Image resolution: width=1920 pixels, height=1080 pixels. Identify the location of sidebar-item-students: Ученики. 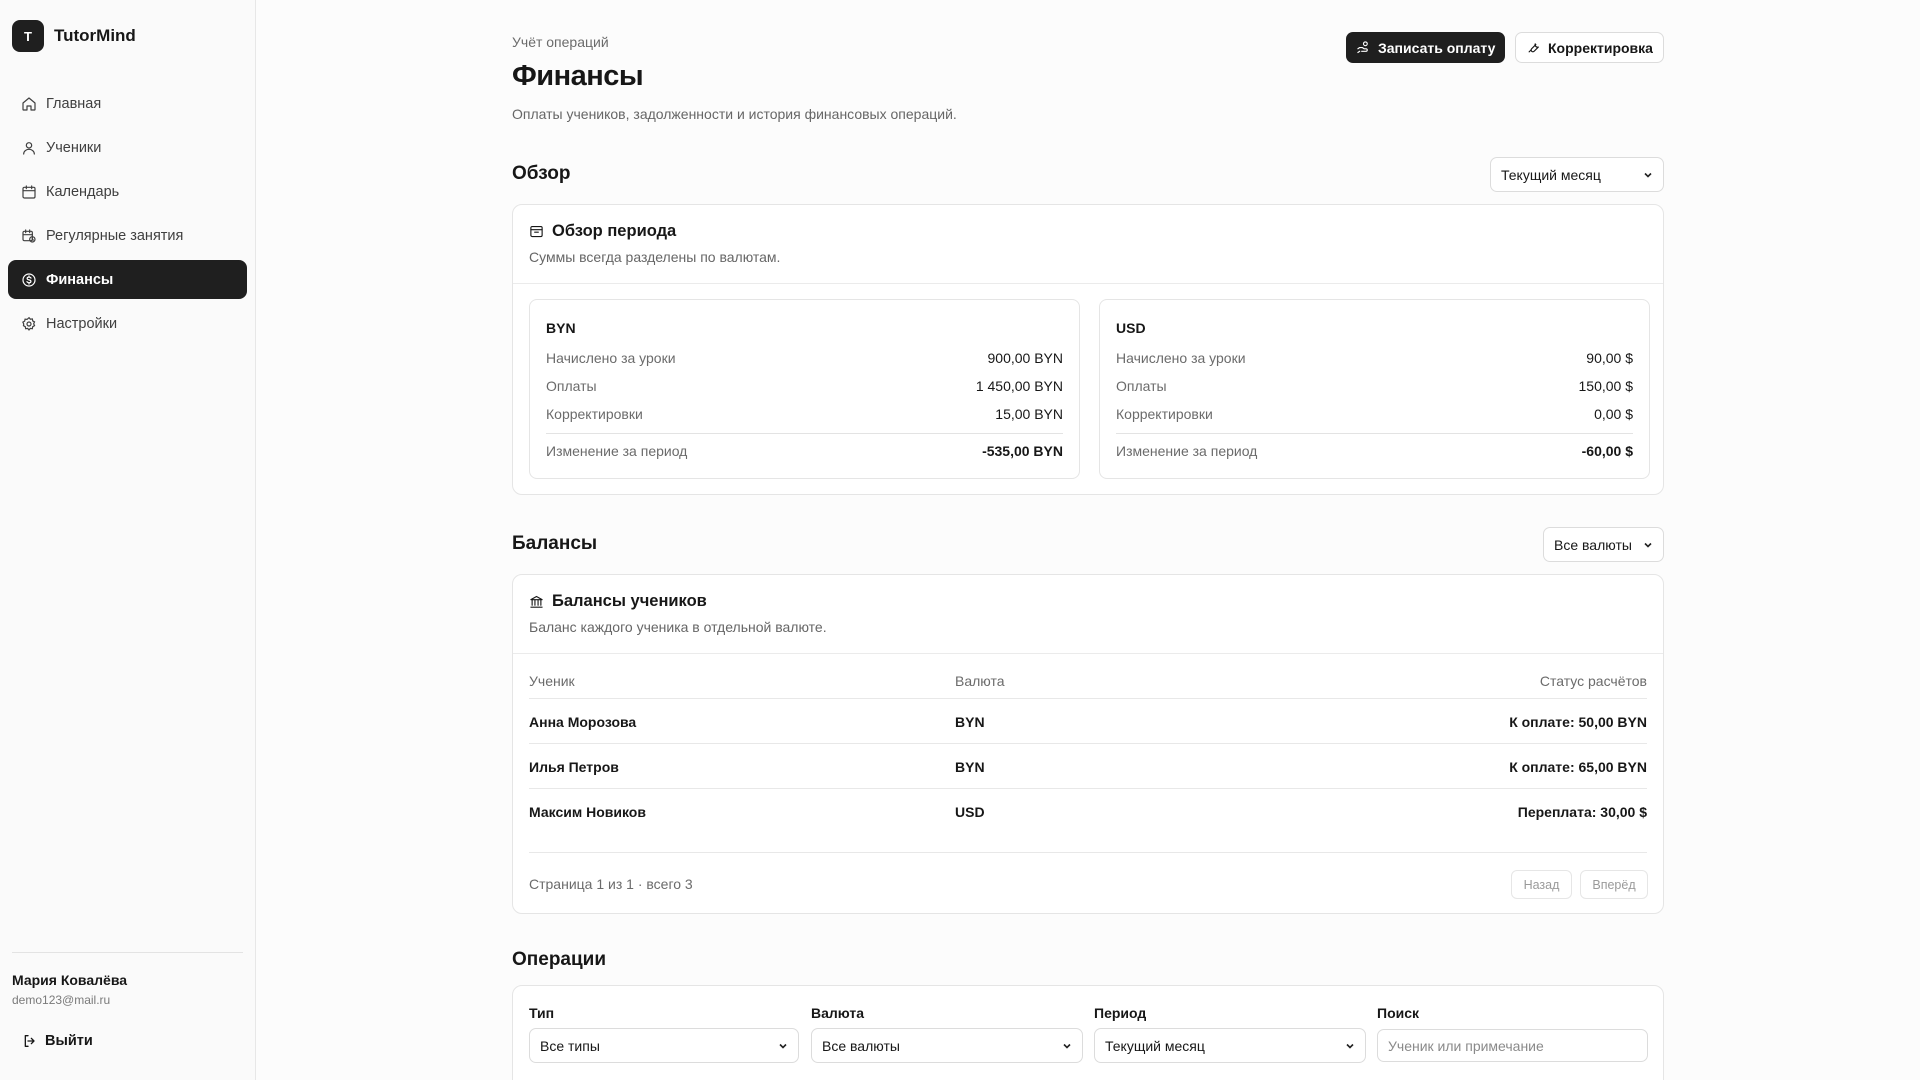
(127, 147).